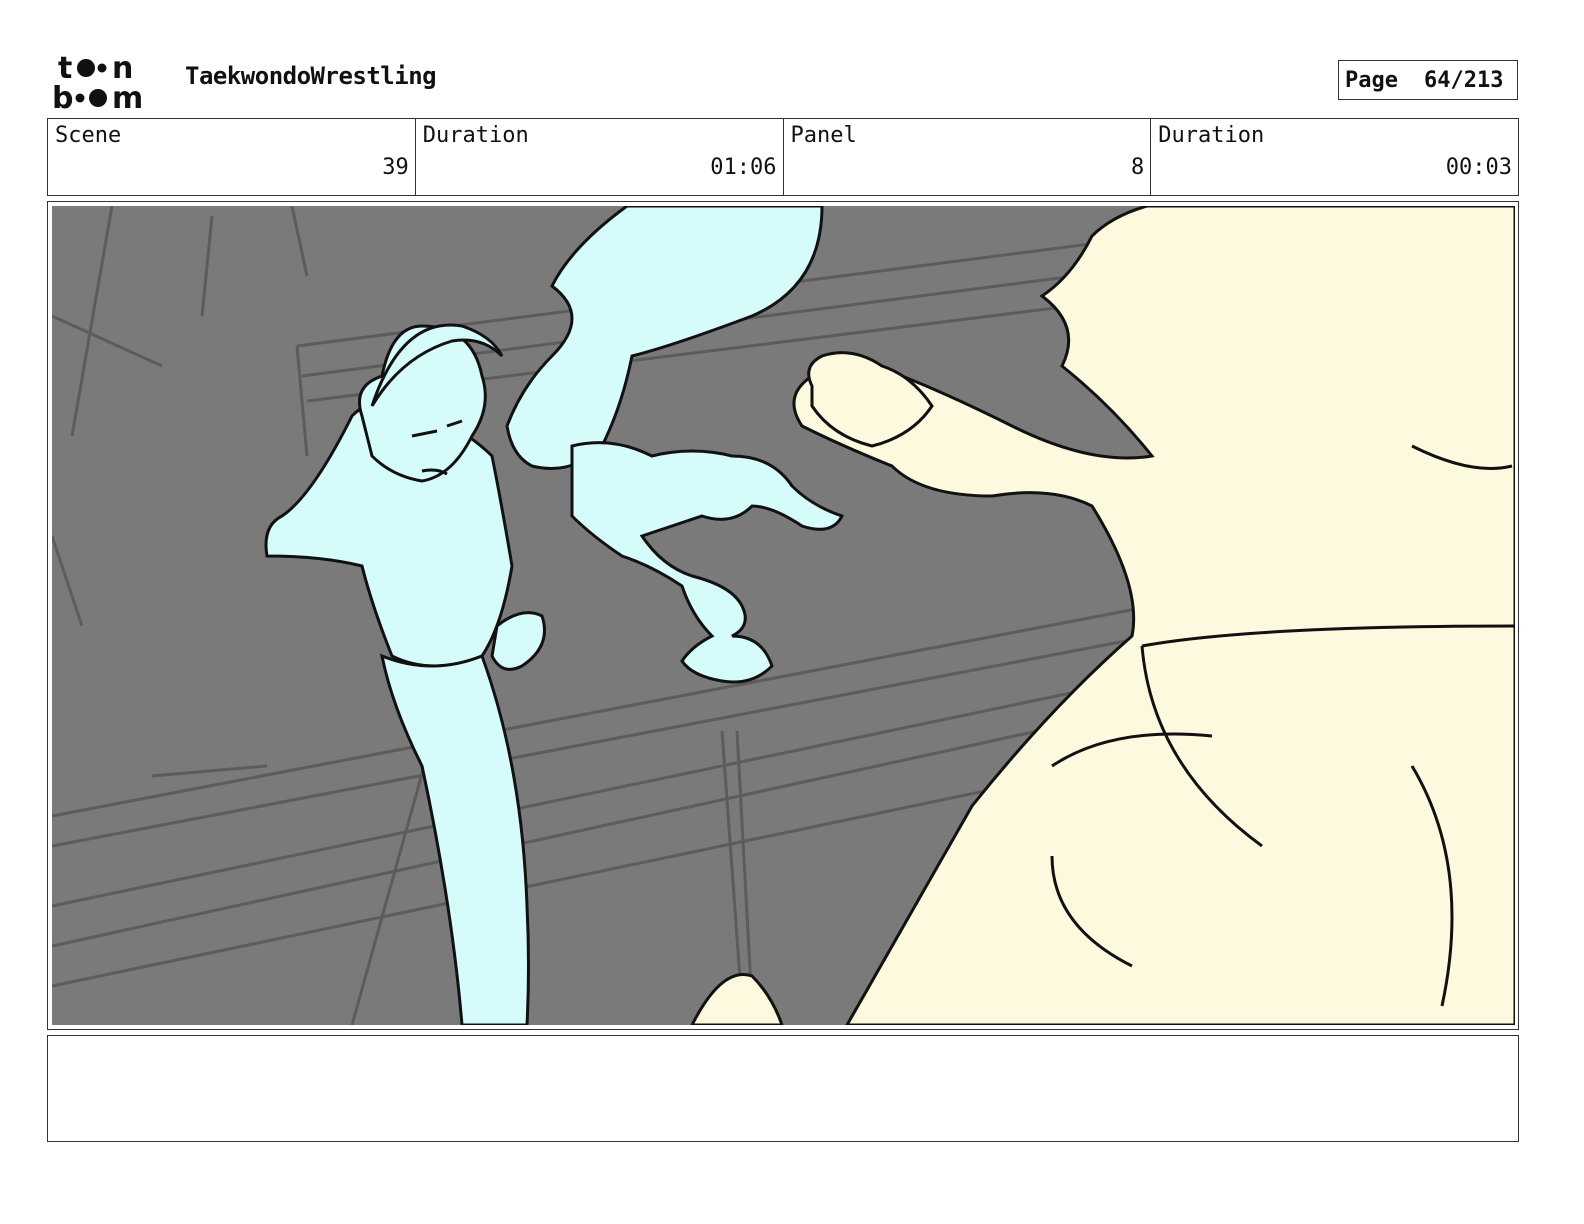 The height and width of the screenshot is (1224, 1584). I want to click on panel-duration-cell: Duration 00:03, so click(1334, 157).